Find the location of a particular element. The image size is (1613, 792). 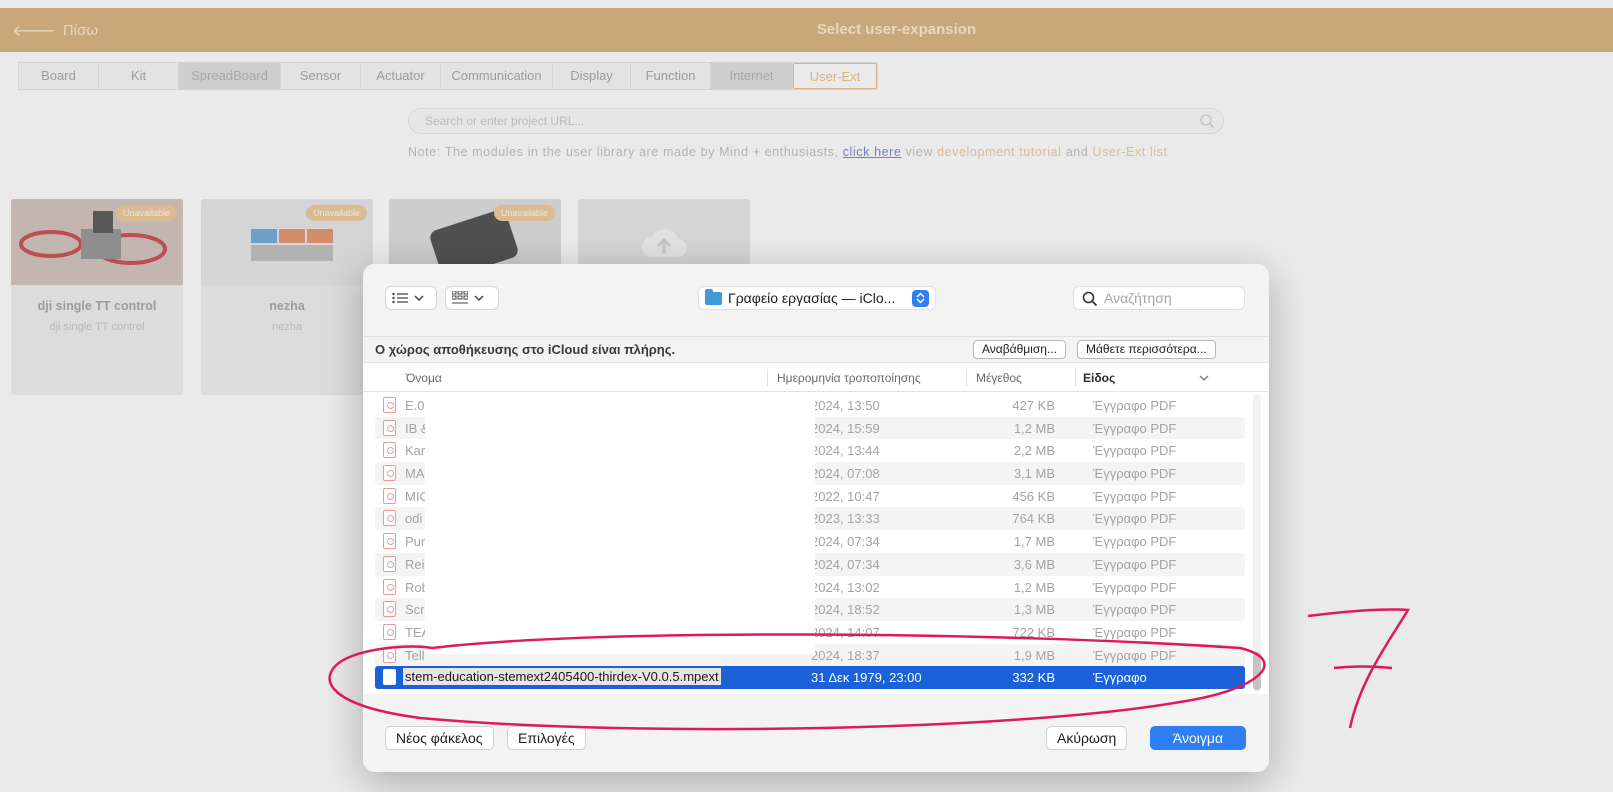

annotation-ellipse is located at coordinates (797, 682).